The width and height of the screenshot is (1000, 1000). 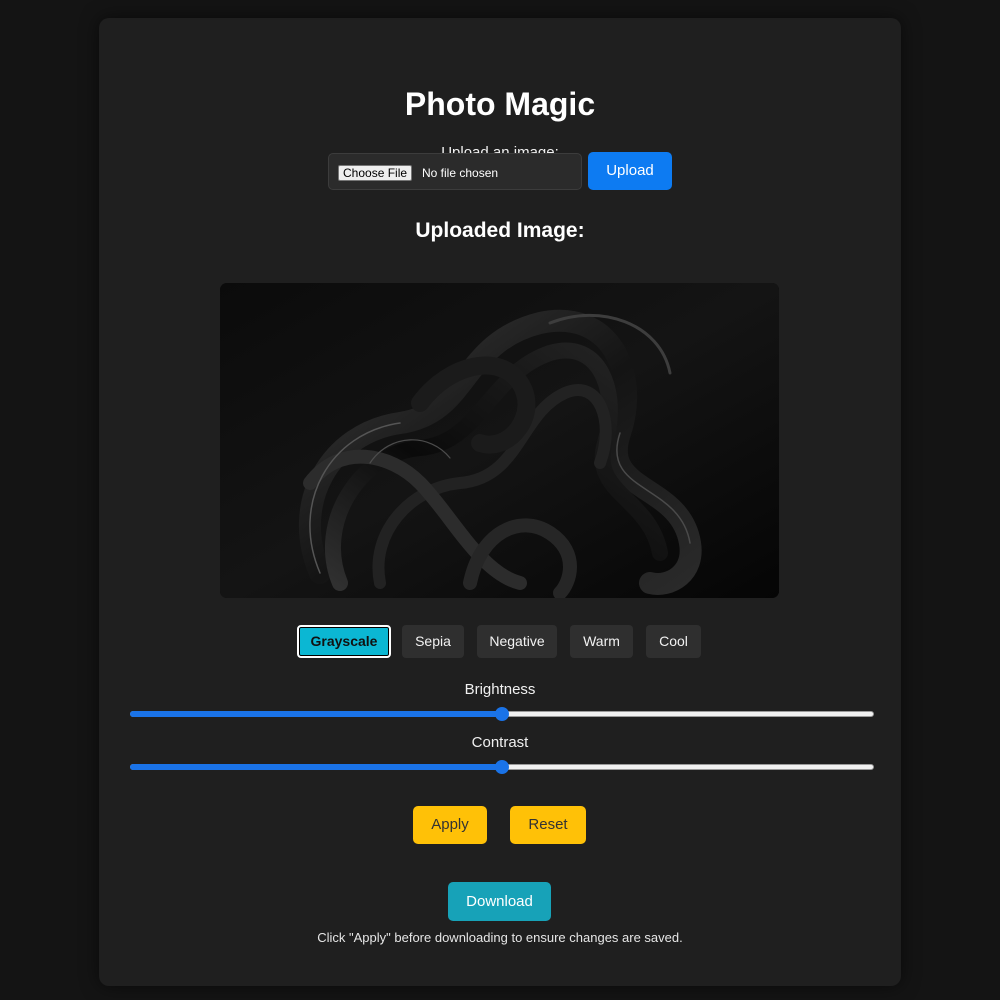 I want to click on file-status: No file chosen, so click(x=460, y=173).